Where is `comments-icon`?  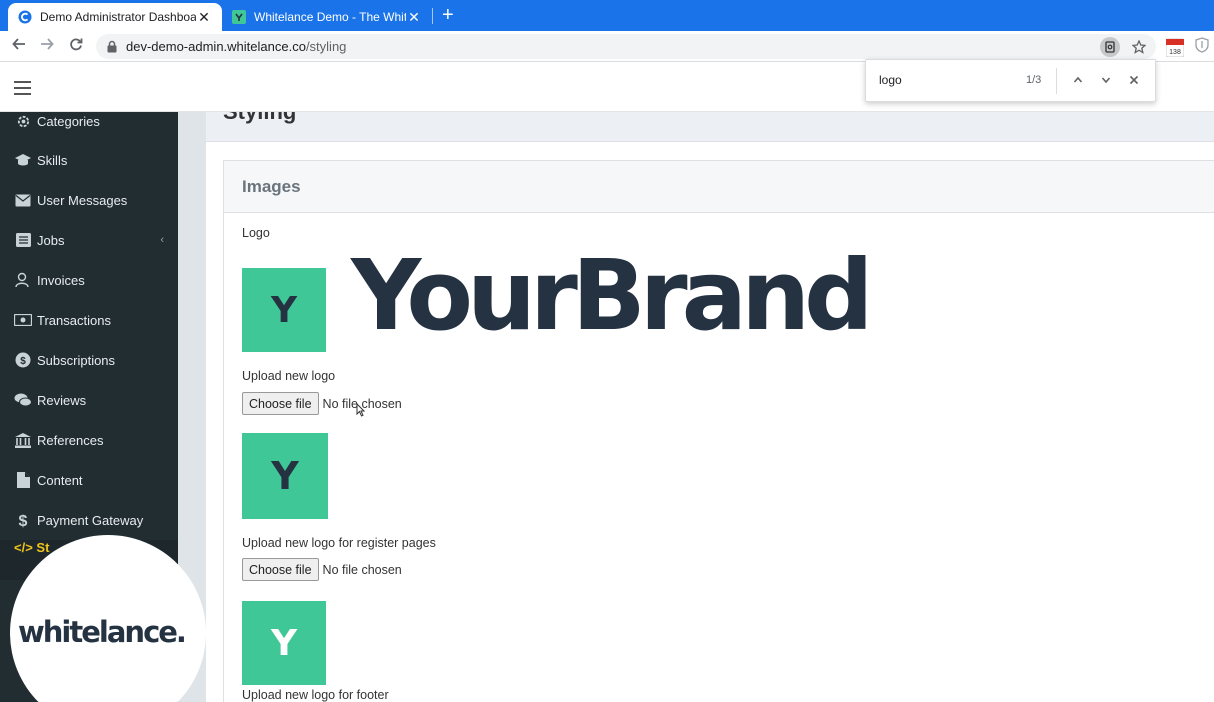
comments-icon is located at coordinates (23, 400).